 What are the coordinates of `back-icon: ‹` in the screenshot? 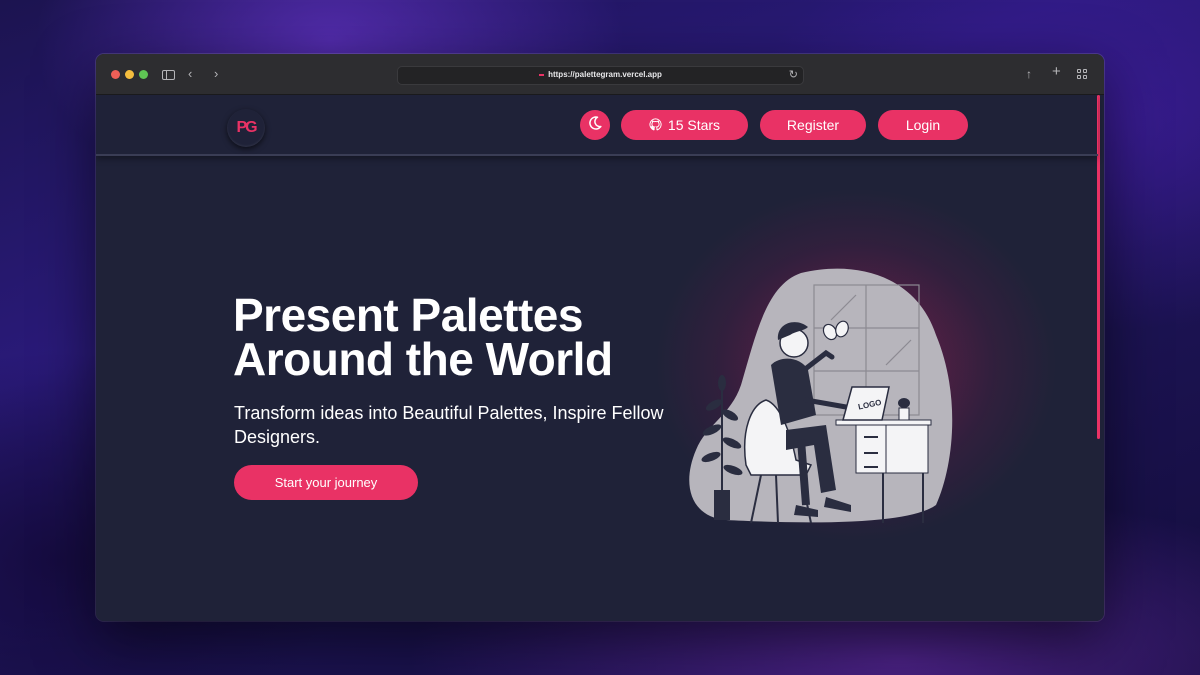 It's located at (190, 74).